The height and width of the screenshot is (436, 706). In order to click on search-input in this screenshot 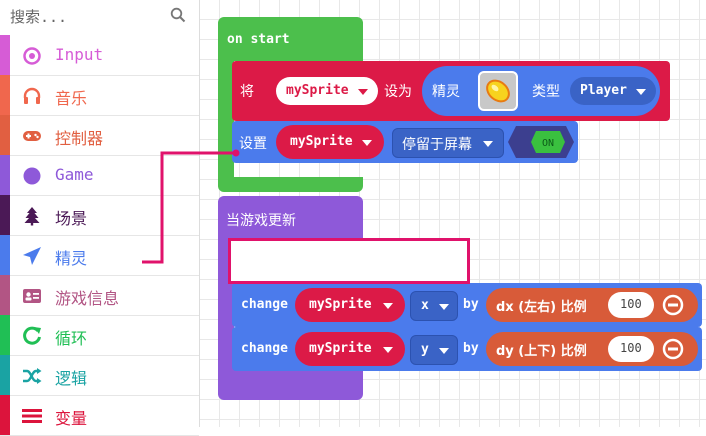, I will do `click(85, 17)`.